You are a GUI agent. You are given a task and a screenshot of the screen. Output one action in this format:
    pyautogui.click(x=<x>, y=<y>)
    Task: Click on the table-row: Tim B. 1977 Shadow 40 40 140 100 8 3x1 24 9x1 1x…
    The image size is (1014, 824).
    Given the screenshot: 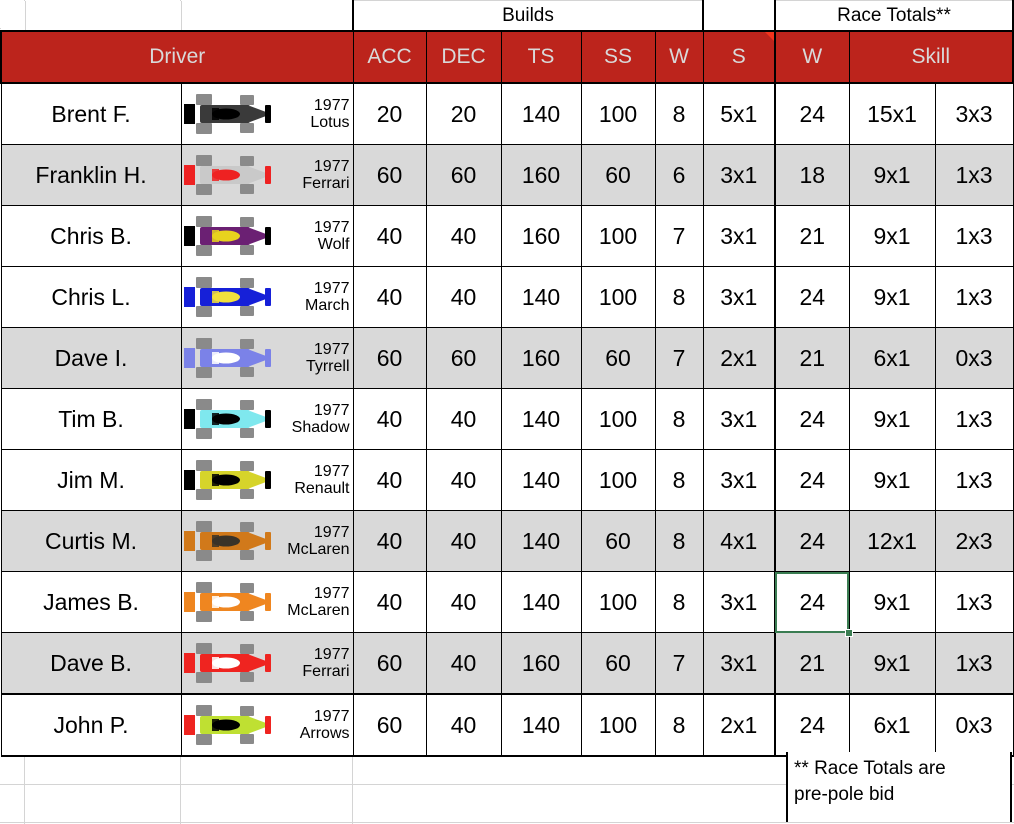 What is the action you would take?
    pyautogui.click(x=507, y=419)
    